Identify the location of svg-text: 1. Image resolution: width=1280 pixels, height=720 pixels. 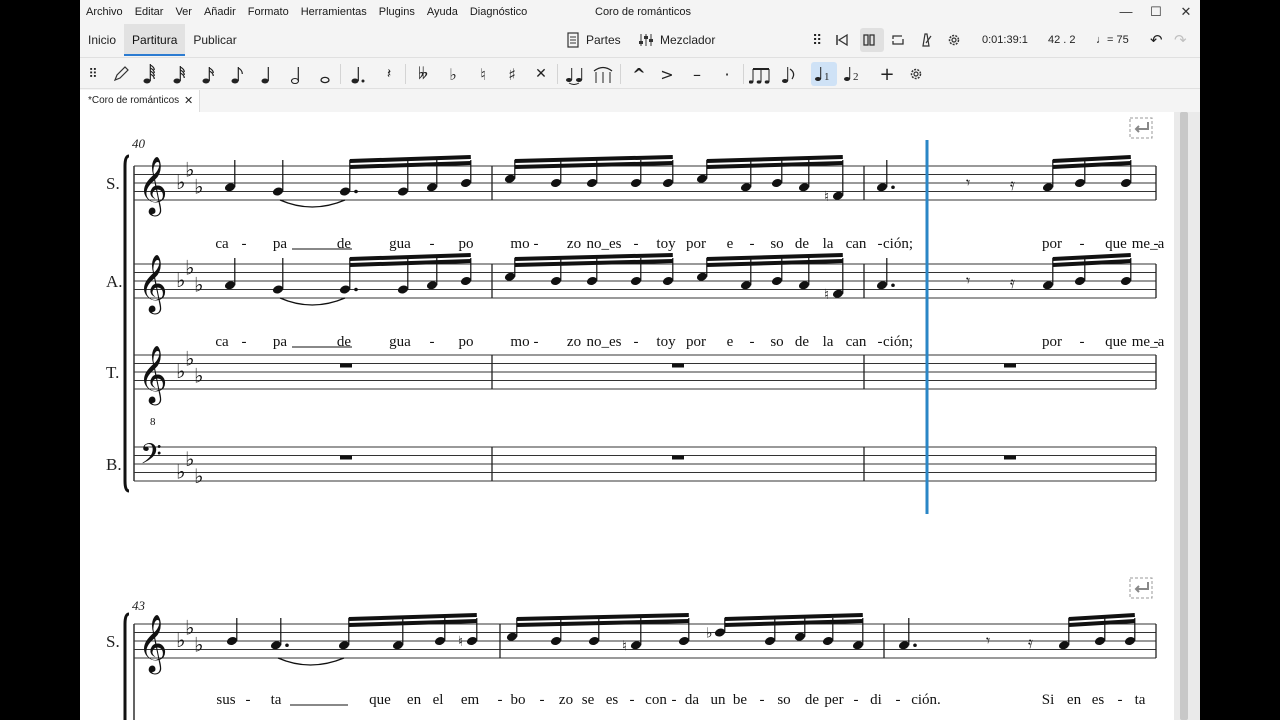
(827, 77).